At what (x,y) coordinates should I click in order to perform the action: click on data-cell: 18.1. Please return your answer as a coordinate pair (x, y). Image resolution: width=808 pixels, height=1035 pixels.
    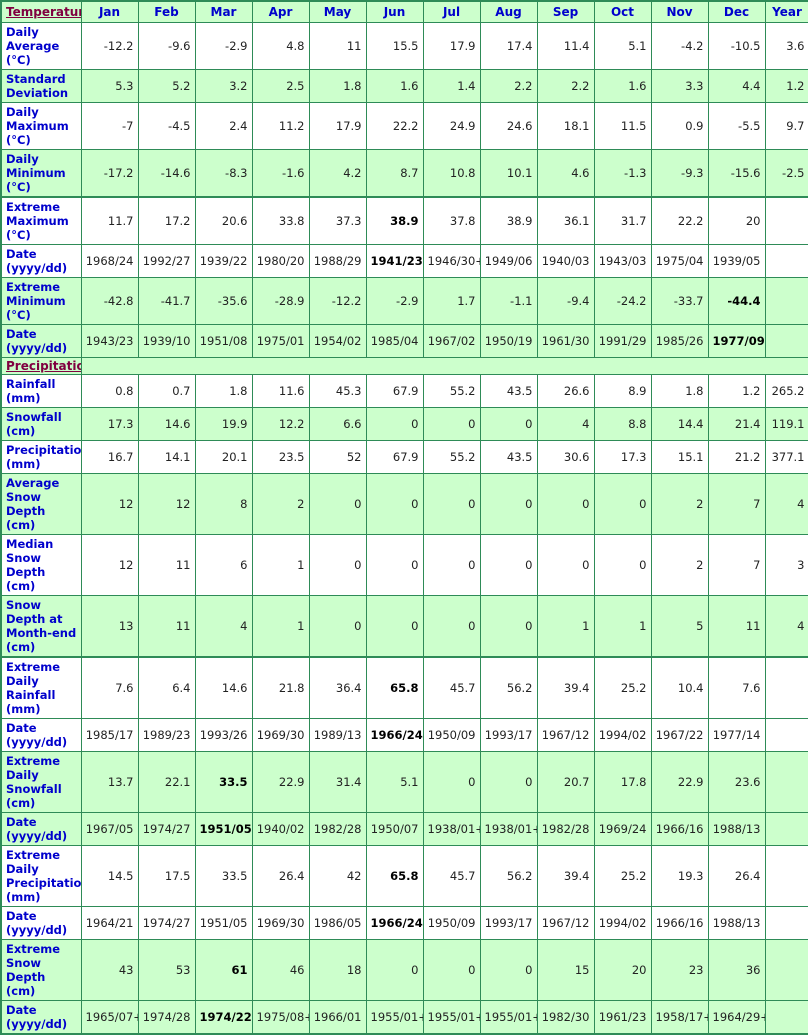
    Looking at the image, I should click on (565, 126).